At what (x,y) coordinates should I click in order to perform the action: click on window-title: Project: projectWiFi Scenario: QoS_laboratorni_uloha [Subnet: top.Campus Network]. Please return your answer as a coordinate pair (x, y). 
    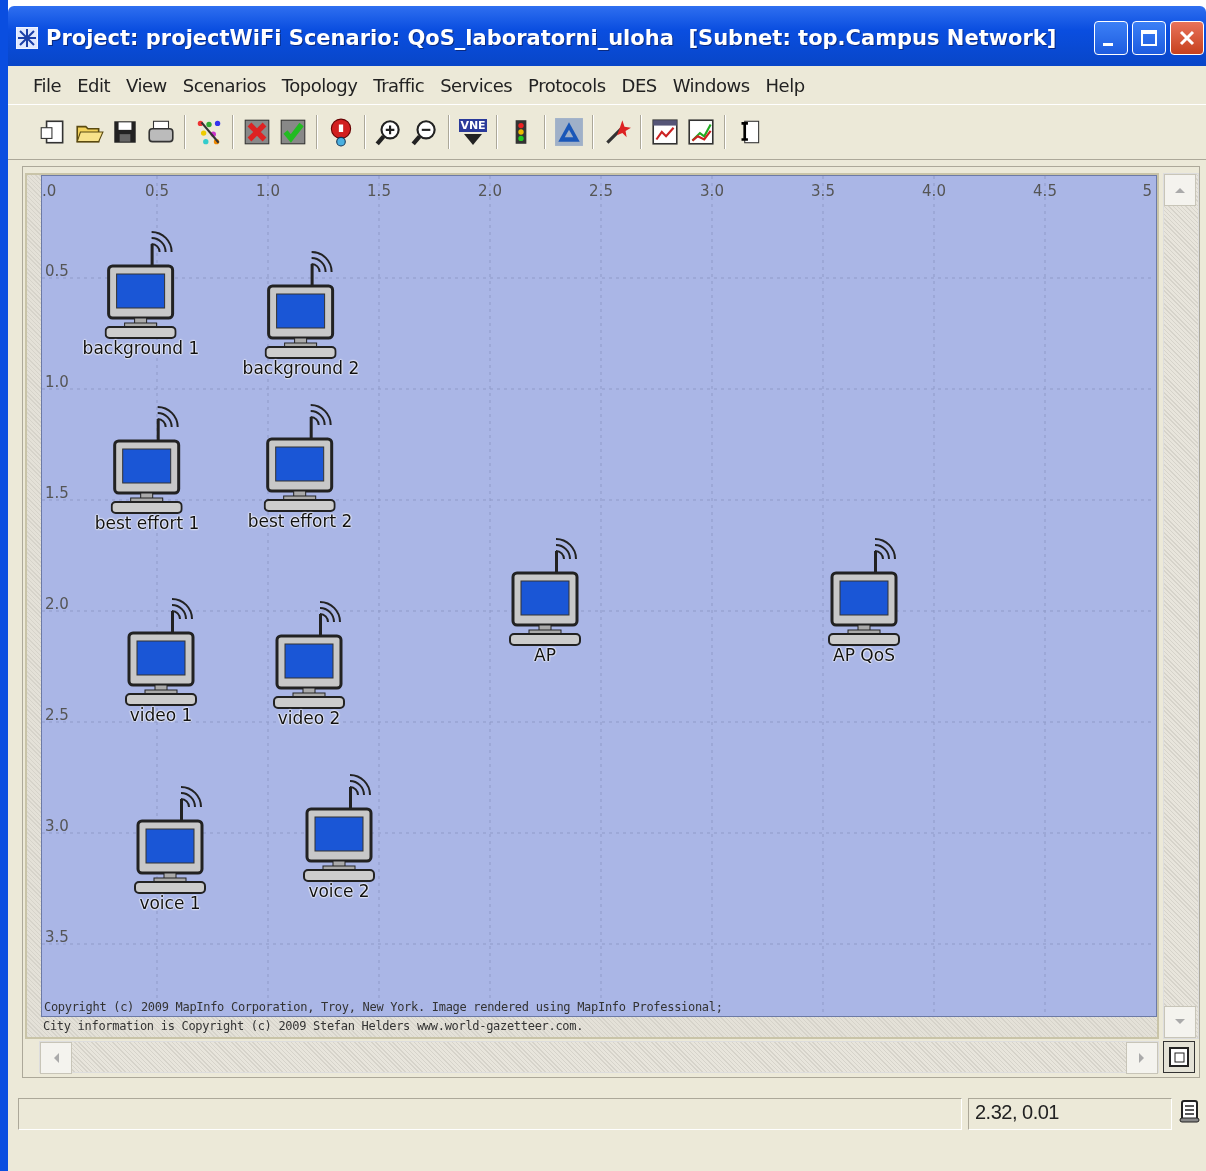
    Looking at the image, I should click on (552, 38).